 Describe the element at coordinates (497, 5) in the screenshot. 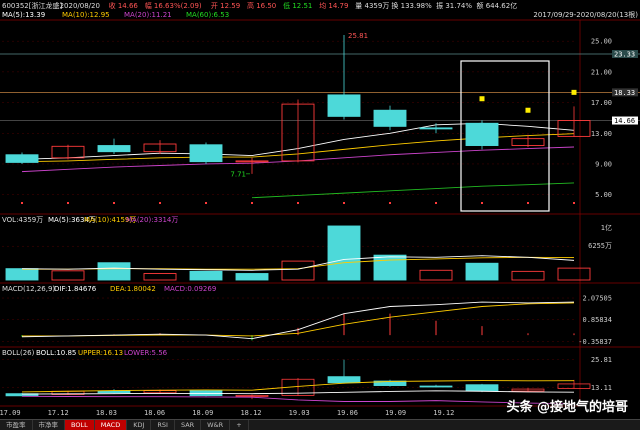

I see `header-field-11: 额 644.62亿` at that location.